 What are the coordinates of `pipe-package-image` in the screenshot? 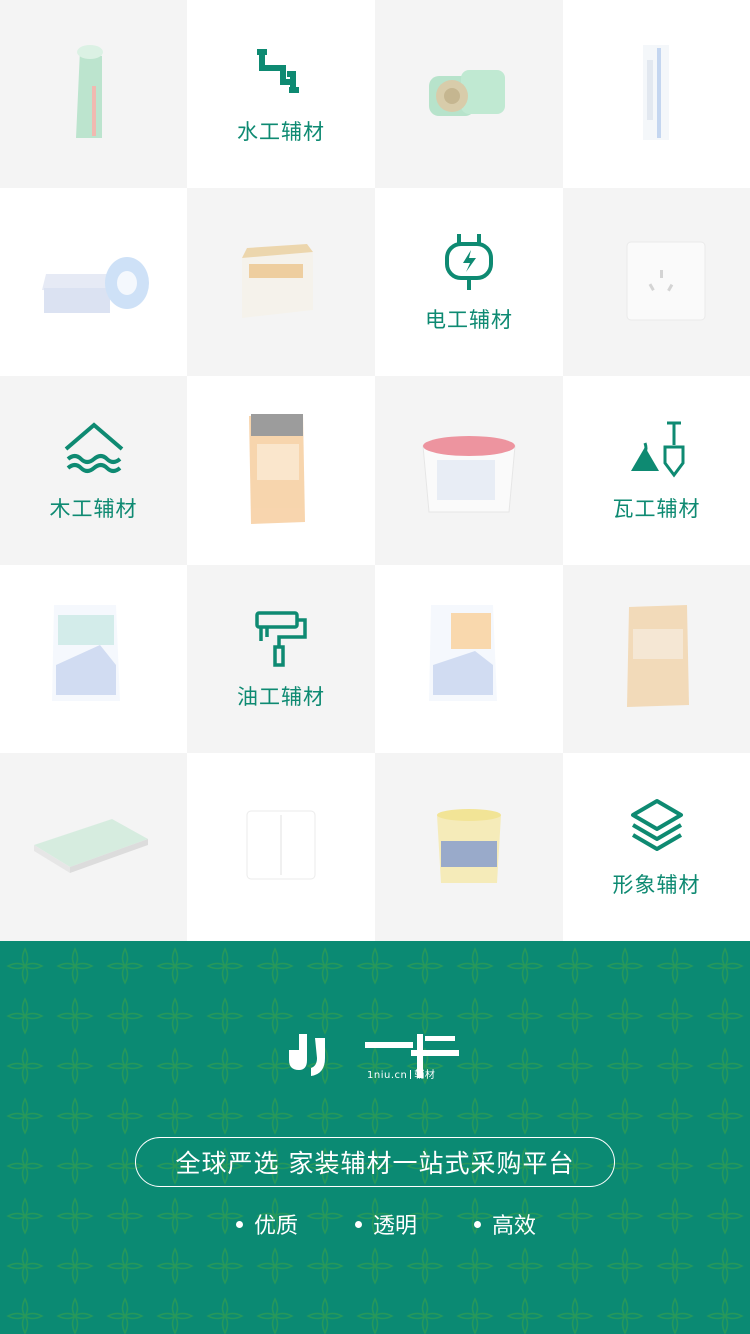 It's located at (656, 94).